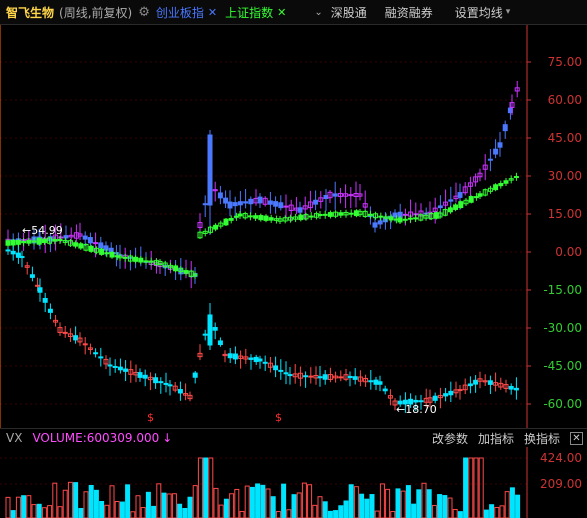  Describe the element at coordinates (508, 12) in the screenshot. I see `dropdown-arrow-icon: ▾` at that location.